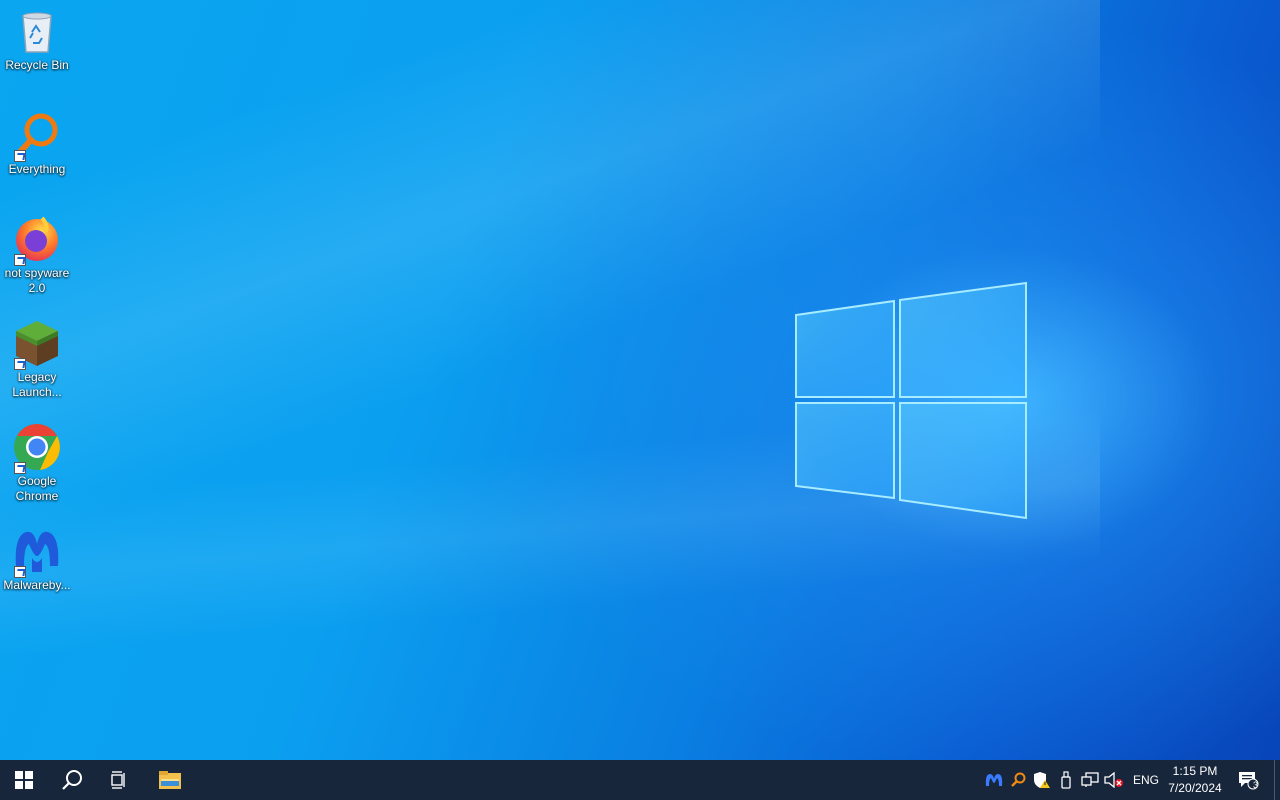 Image resolution: width=1280 pixels, height=800 pixels. I want to click on network-icon, so click(1090, 779).